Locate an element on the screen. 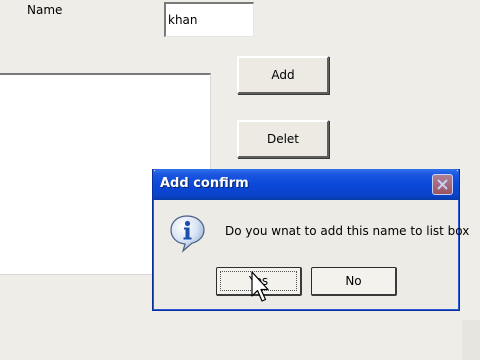 The height and width of the screenshot is (360, 480). no-button-label: No is located at coordinates (353, 281).